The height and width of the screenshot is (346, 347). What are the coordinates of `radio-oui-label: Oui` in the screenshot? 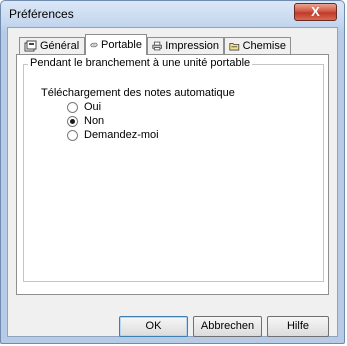 It's located at (93, 107).